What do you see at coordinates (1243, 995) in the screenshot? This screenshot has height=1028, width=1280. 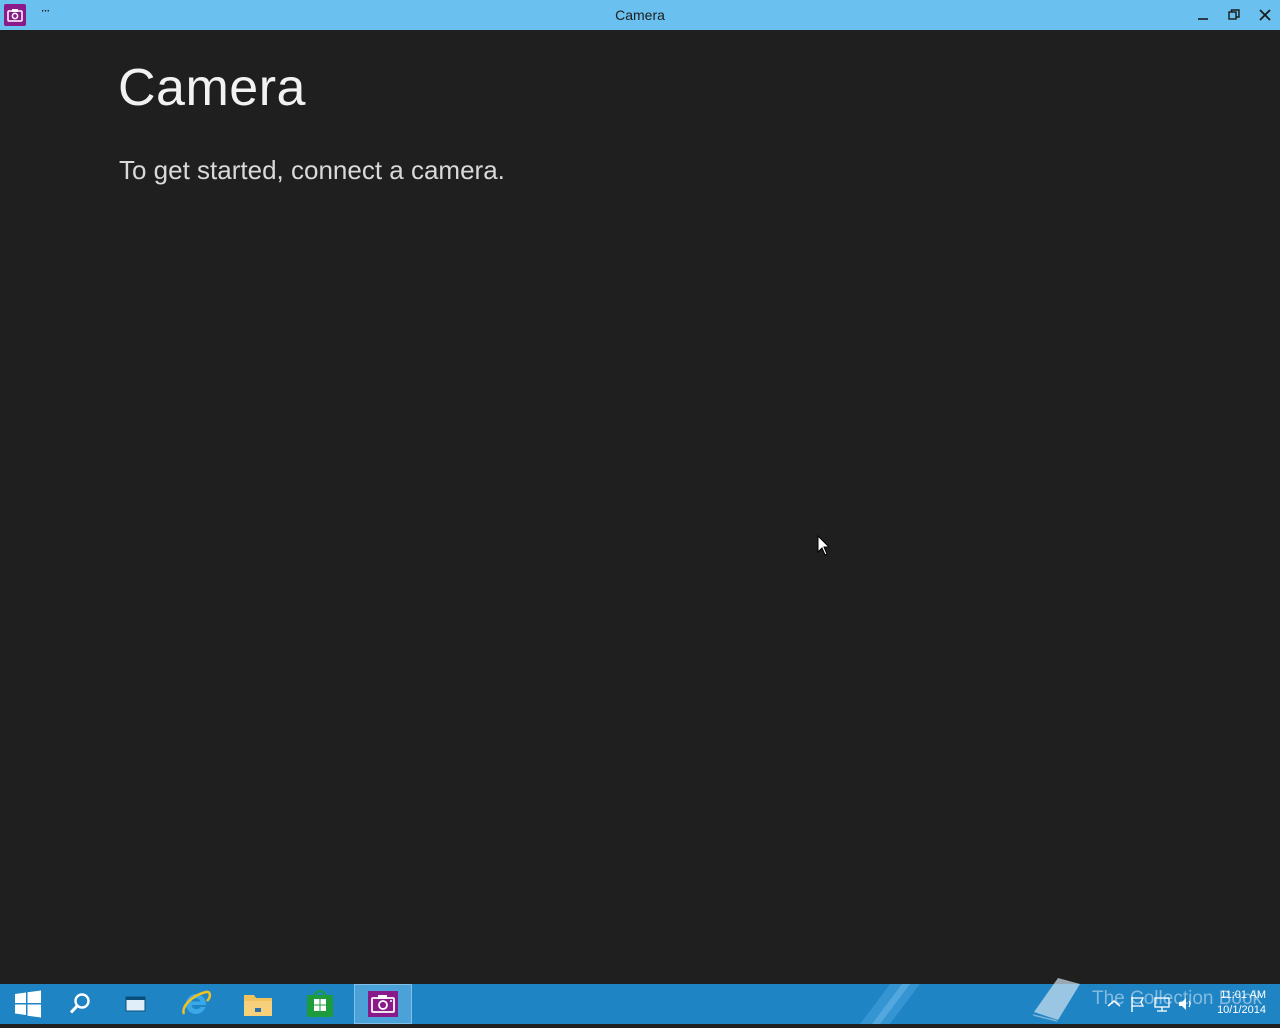 I see `clock-time: 11:01 AM` at bounding box center [1243, 995].